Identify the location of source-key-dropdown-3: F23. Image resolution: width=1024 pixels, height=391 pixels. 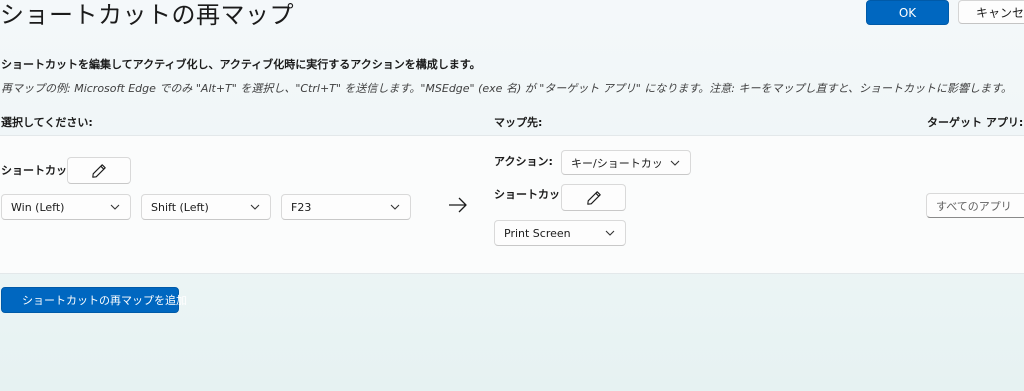
(346, 207).